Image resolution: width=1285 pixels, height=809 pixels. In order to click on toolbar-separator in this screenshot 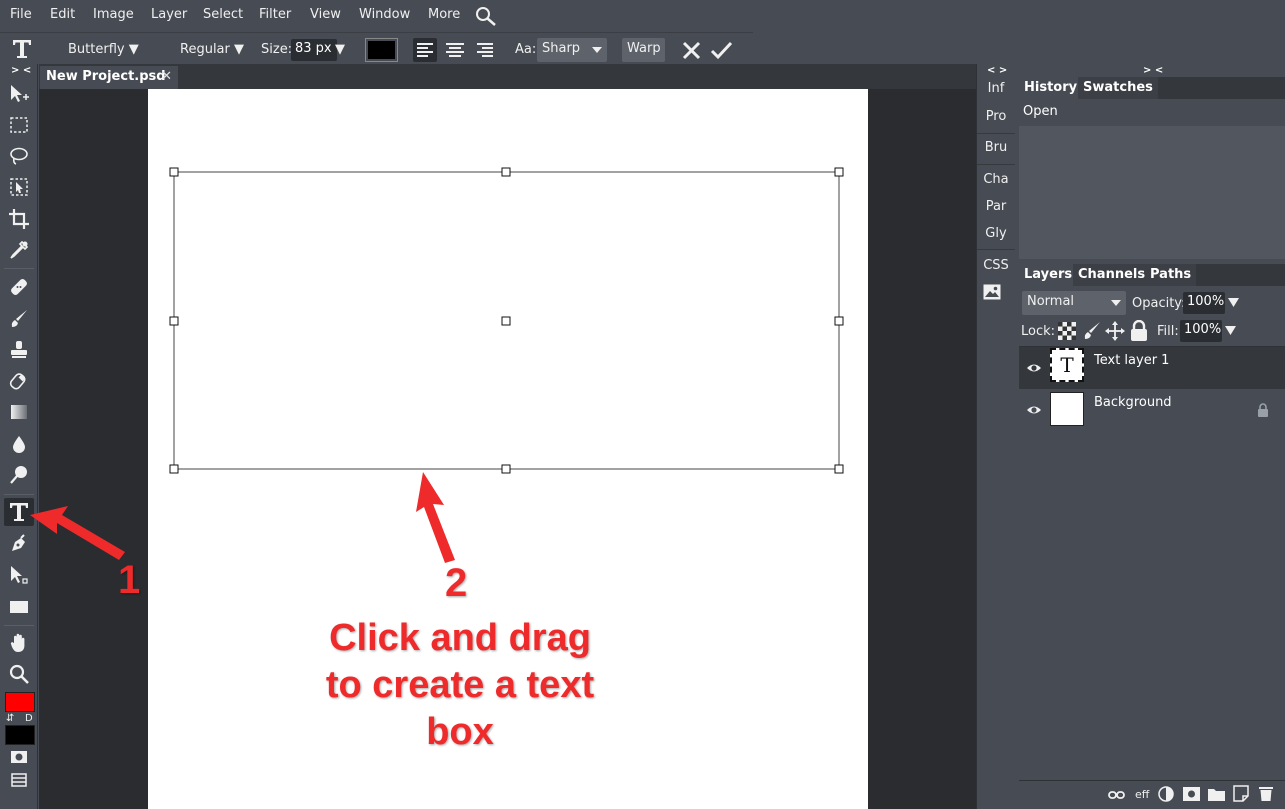, I will do `click(19, 268)`.